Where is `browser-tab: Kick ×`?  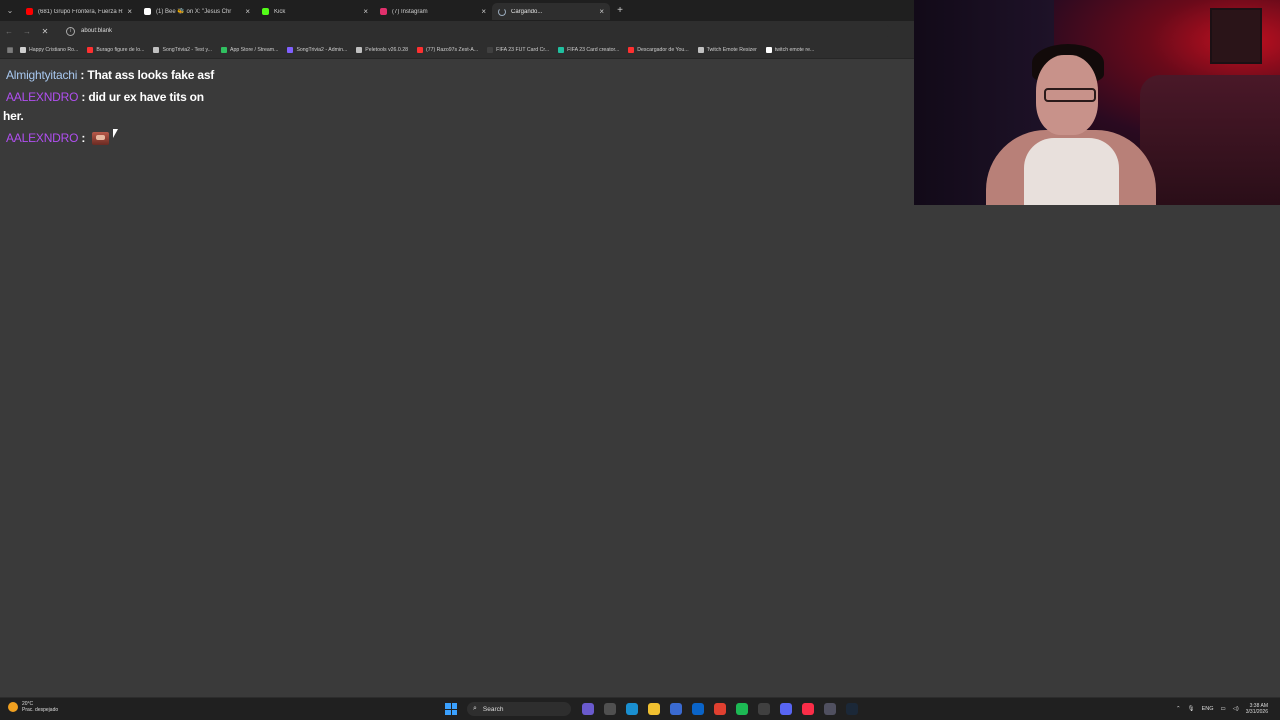 browser-tab: Kick × is located at coordinates (315, 11).